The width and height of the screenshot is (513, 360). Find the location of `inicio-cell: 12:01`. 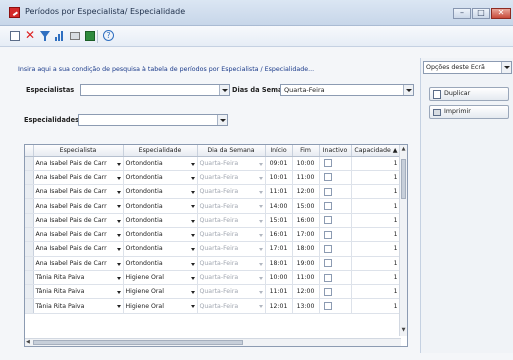

inicio-cell: 12:01 is located at coordinates (279, 306).